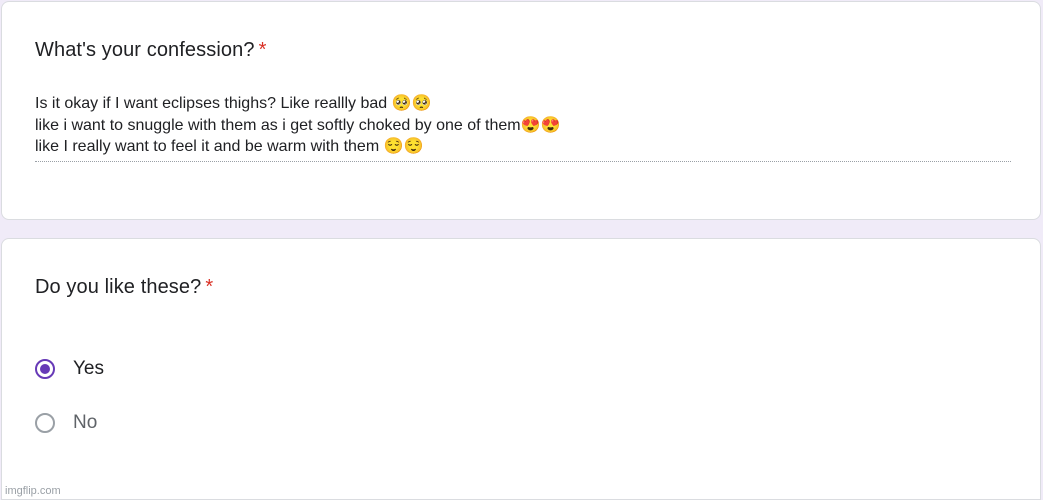 The image size is (1043, 500). Describe the element at coordinates (33, 491) in the screenshot. I see `imgflip-watermark: imgflip.com` at that location.